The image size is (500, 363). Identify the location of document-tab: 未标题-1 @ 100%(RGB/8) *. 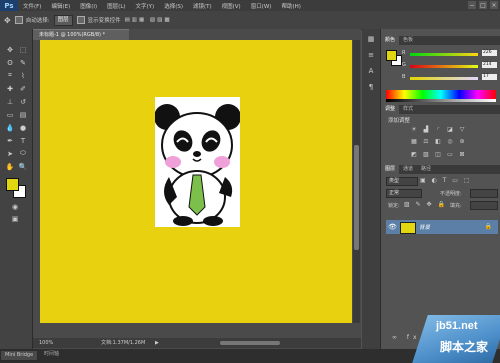
(81, 34).